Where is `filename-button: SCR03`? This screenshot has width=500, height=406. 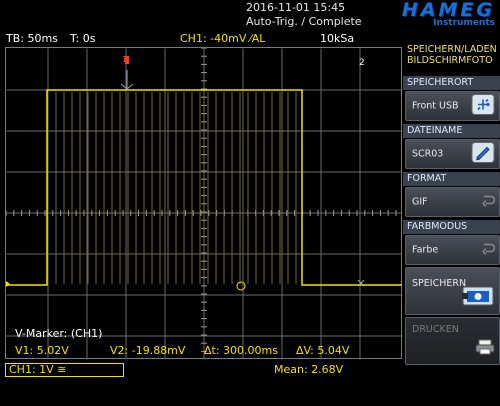
filename-button: SCR03 is located at coordinates (452, 154).